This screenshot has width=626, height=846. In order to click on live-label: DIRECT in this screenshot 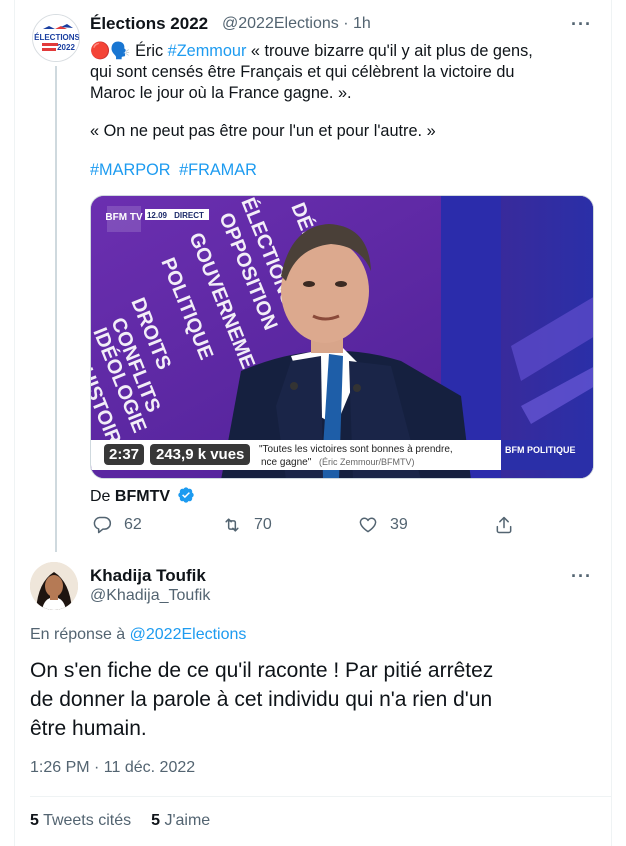, I will do `click(189, 215)`.